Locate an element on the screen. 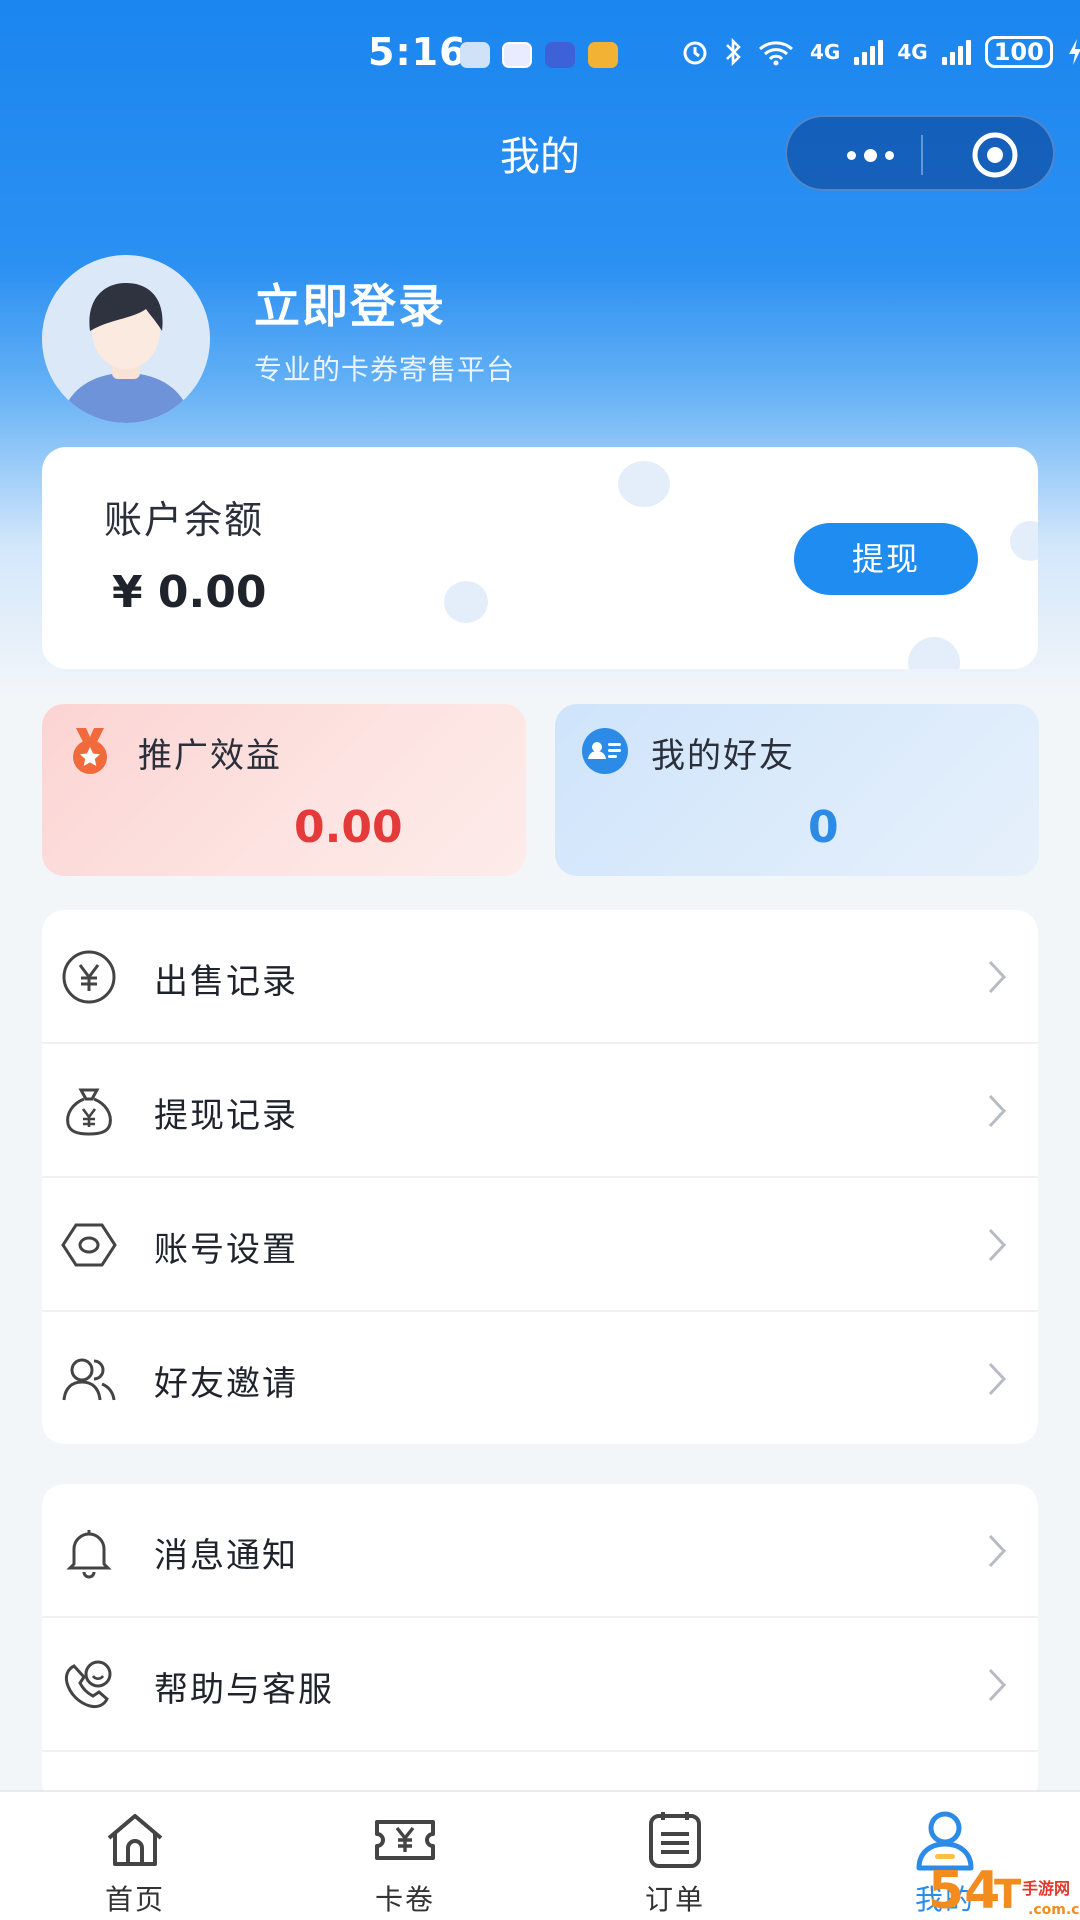 The height and width of the screenshot is (1920, 1080). menu-item-notifications: 消息通知 is located at coordinates (540, 1551).